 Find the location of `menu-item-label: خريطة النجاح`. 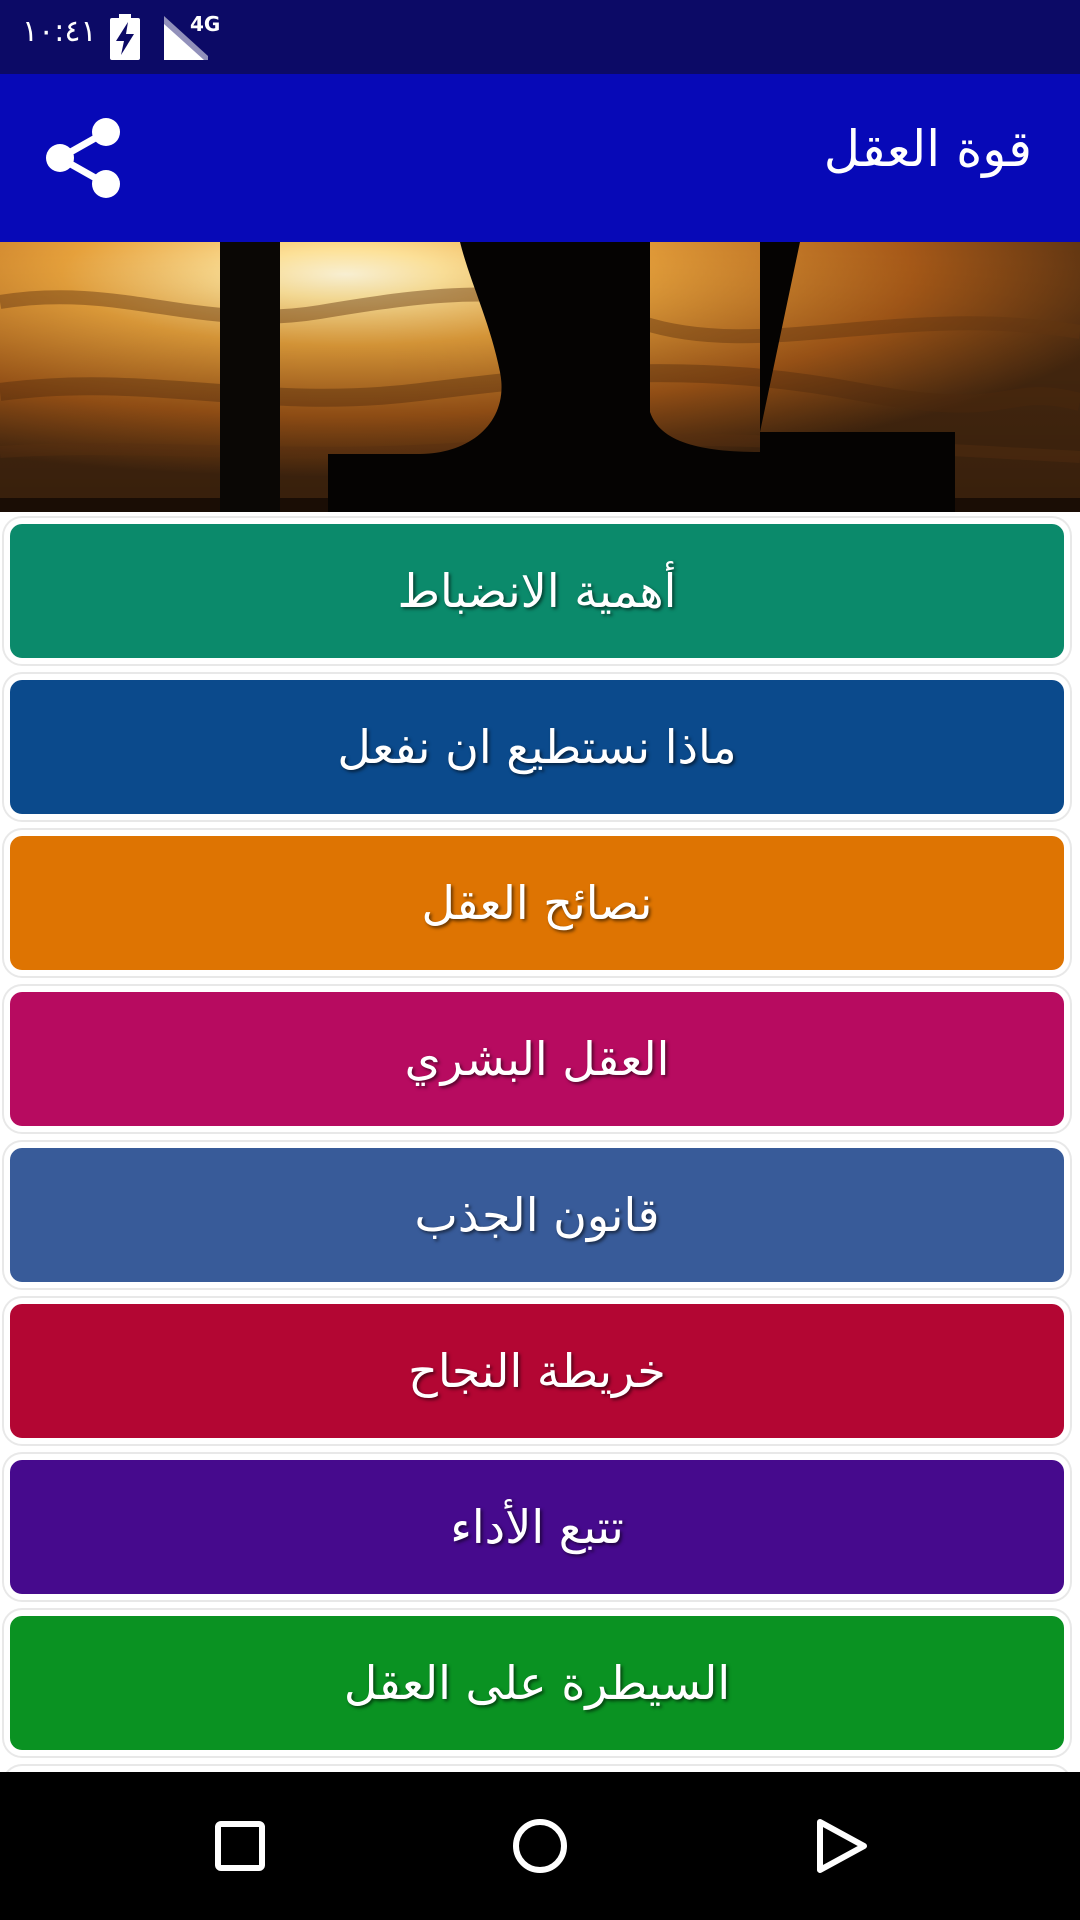

menu-item-label: خريطة النجاح is located at coordinates (537, 1371).